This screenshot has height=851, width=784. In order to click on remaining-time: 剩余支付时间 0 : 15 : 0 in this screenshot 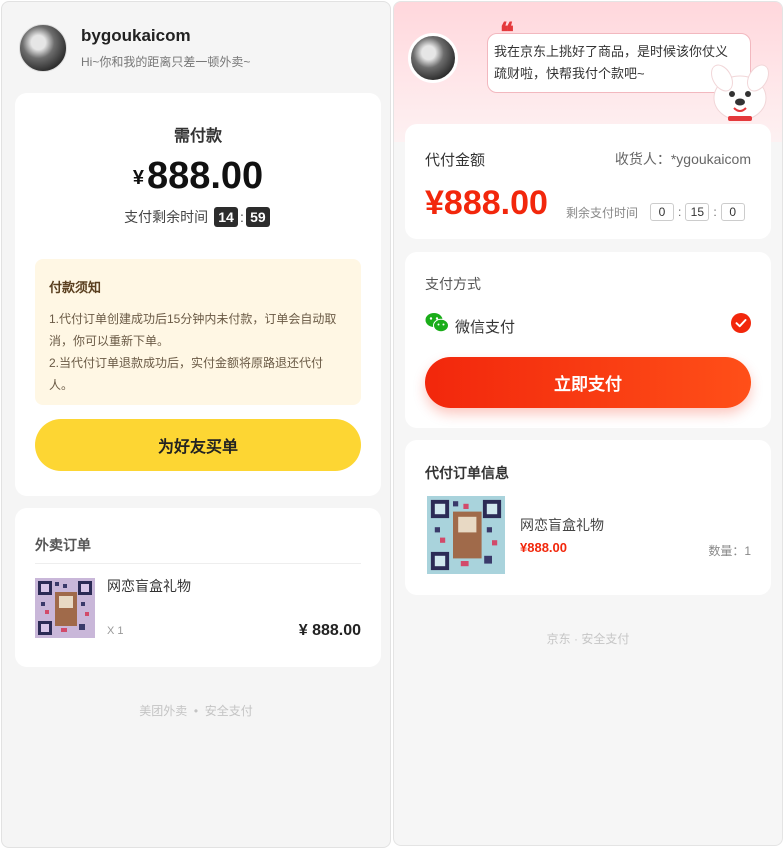, I will do `click(655, 212)`.